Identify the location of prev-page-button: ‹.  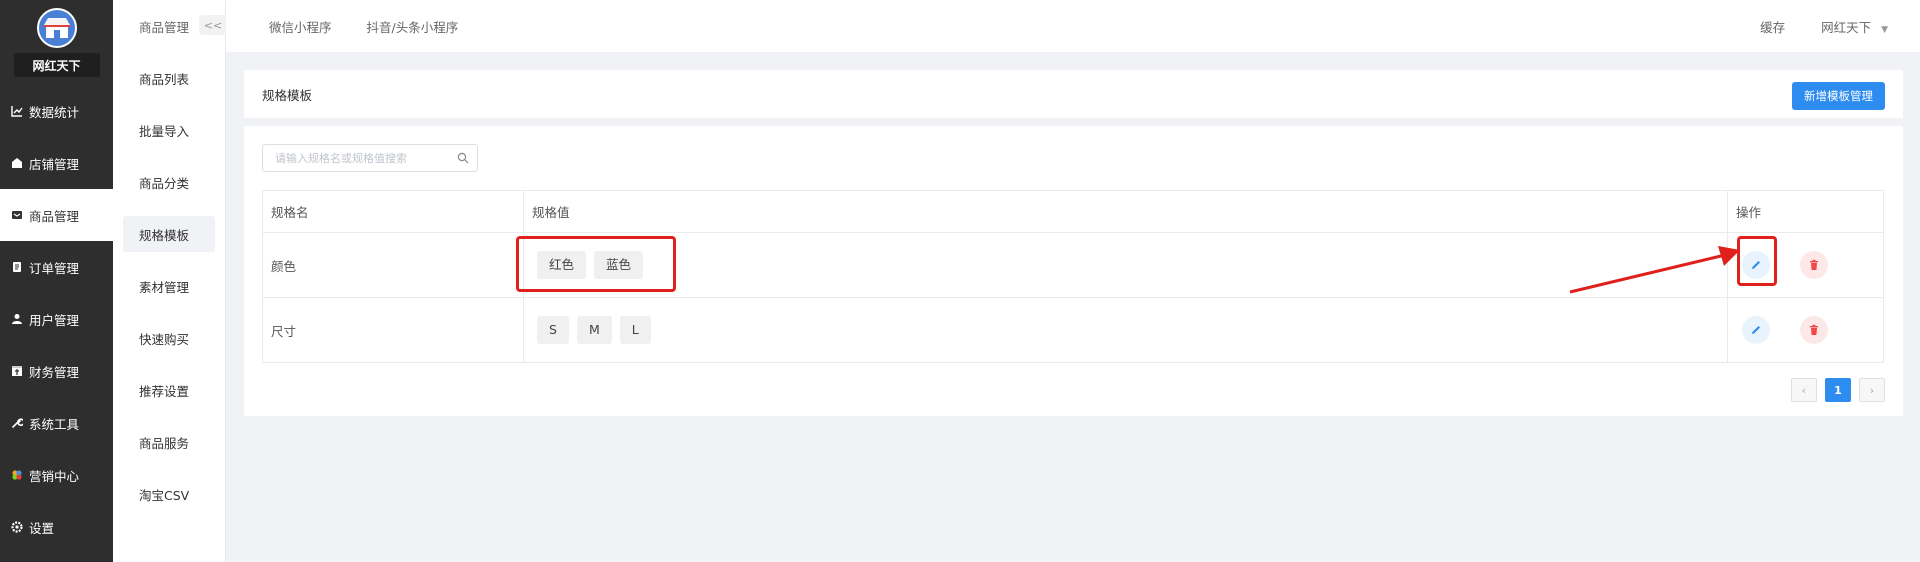
(1804, 390).